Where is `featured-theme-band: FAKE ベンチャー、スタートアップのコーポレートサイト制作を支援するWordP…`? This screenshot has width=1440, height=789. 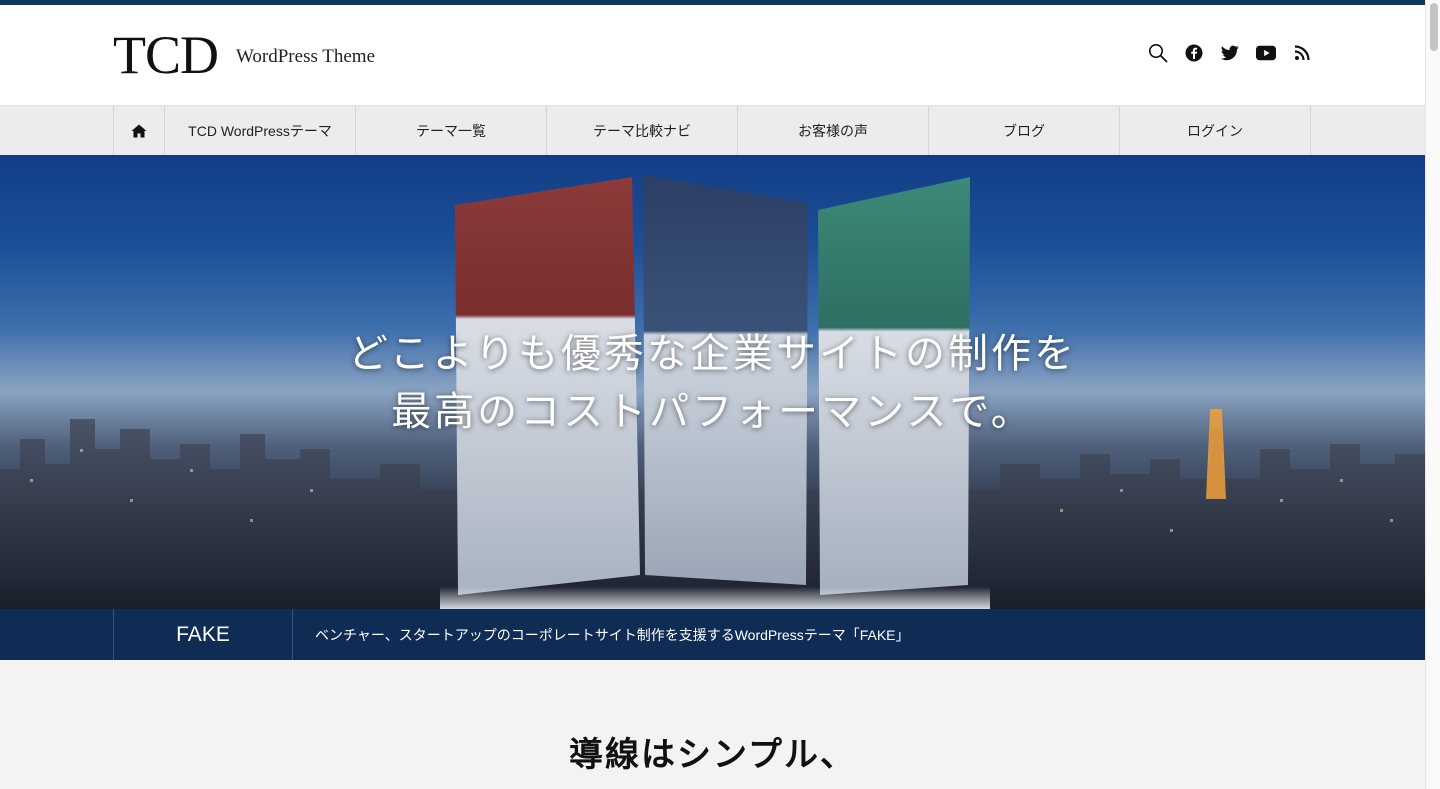 featured-theme-band: FAKE ベンチャー、スタートアップのコーポレートサイト制作を支援するWordP… is located at coordinates (712, 634).